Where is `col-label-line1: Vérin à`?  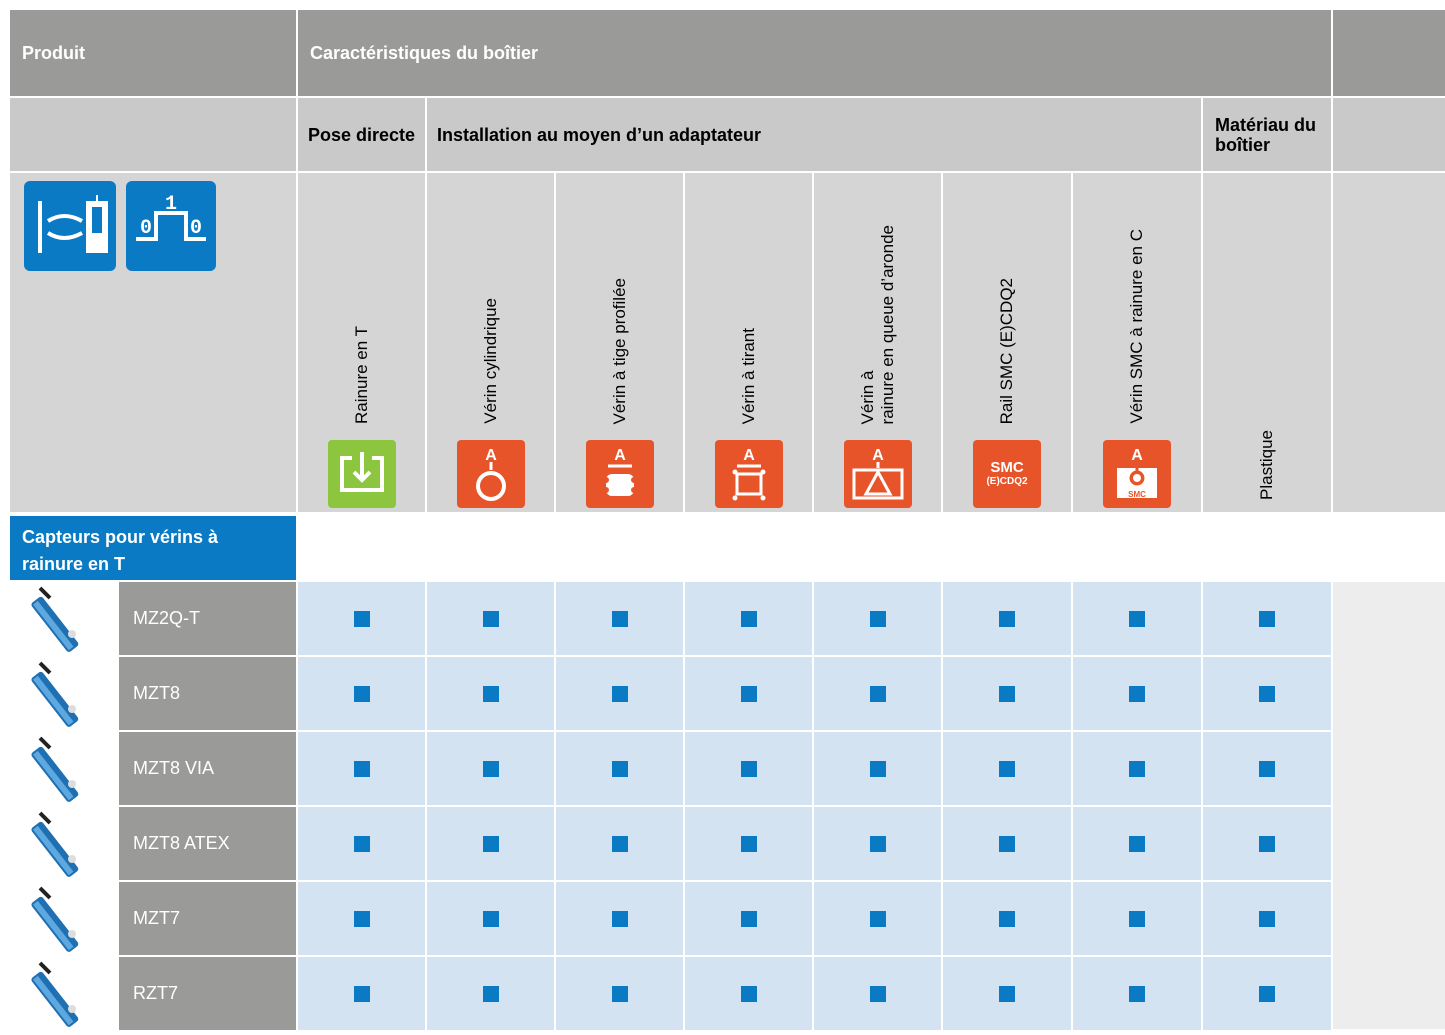
col-label-line1: Vérin à is located at coordinates (867, 397).